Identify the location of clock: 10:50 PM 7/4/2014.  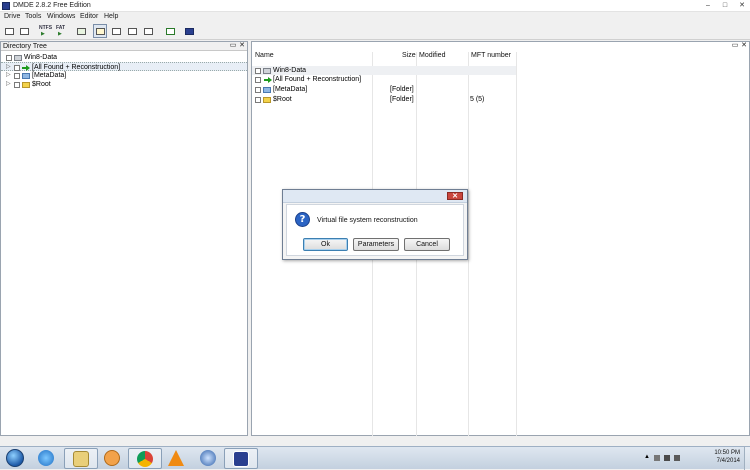
(727, 457).